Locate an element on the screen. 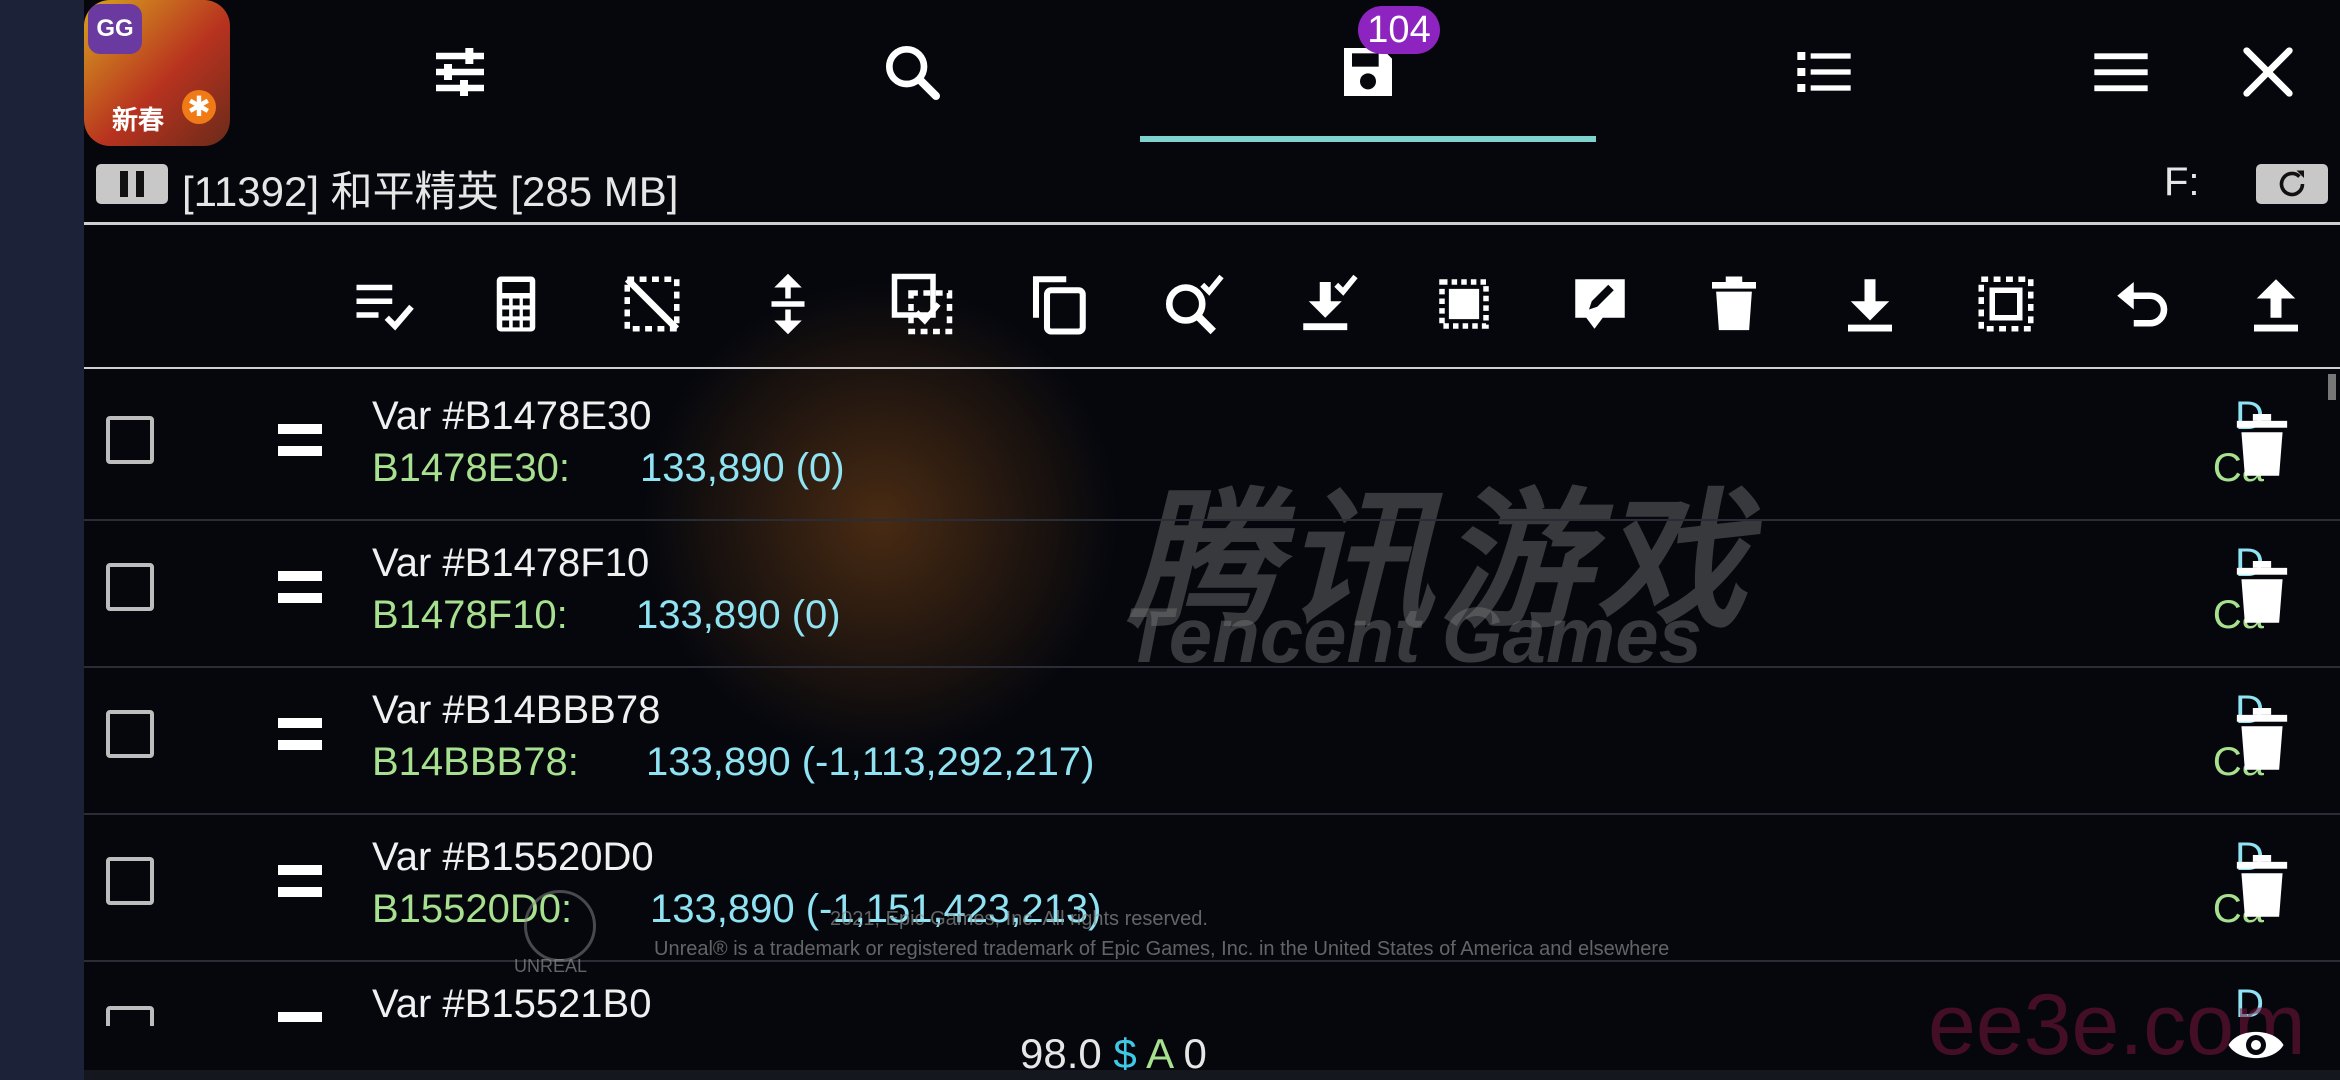 Image resolution: width=2340 pixels, height=1080 pixels. move-button is located at coordinates (788, 304).